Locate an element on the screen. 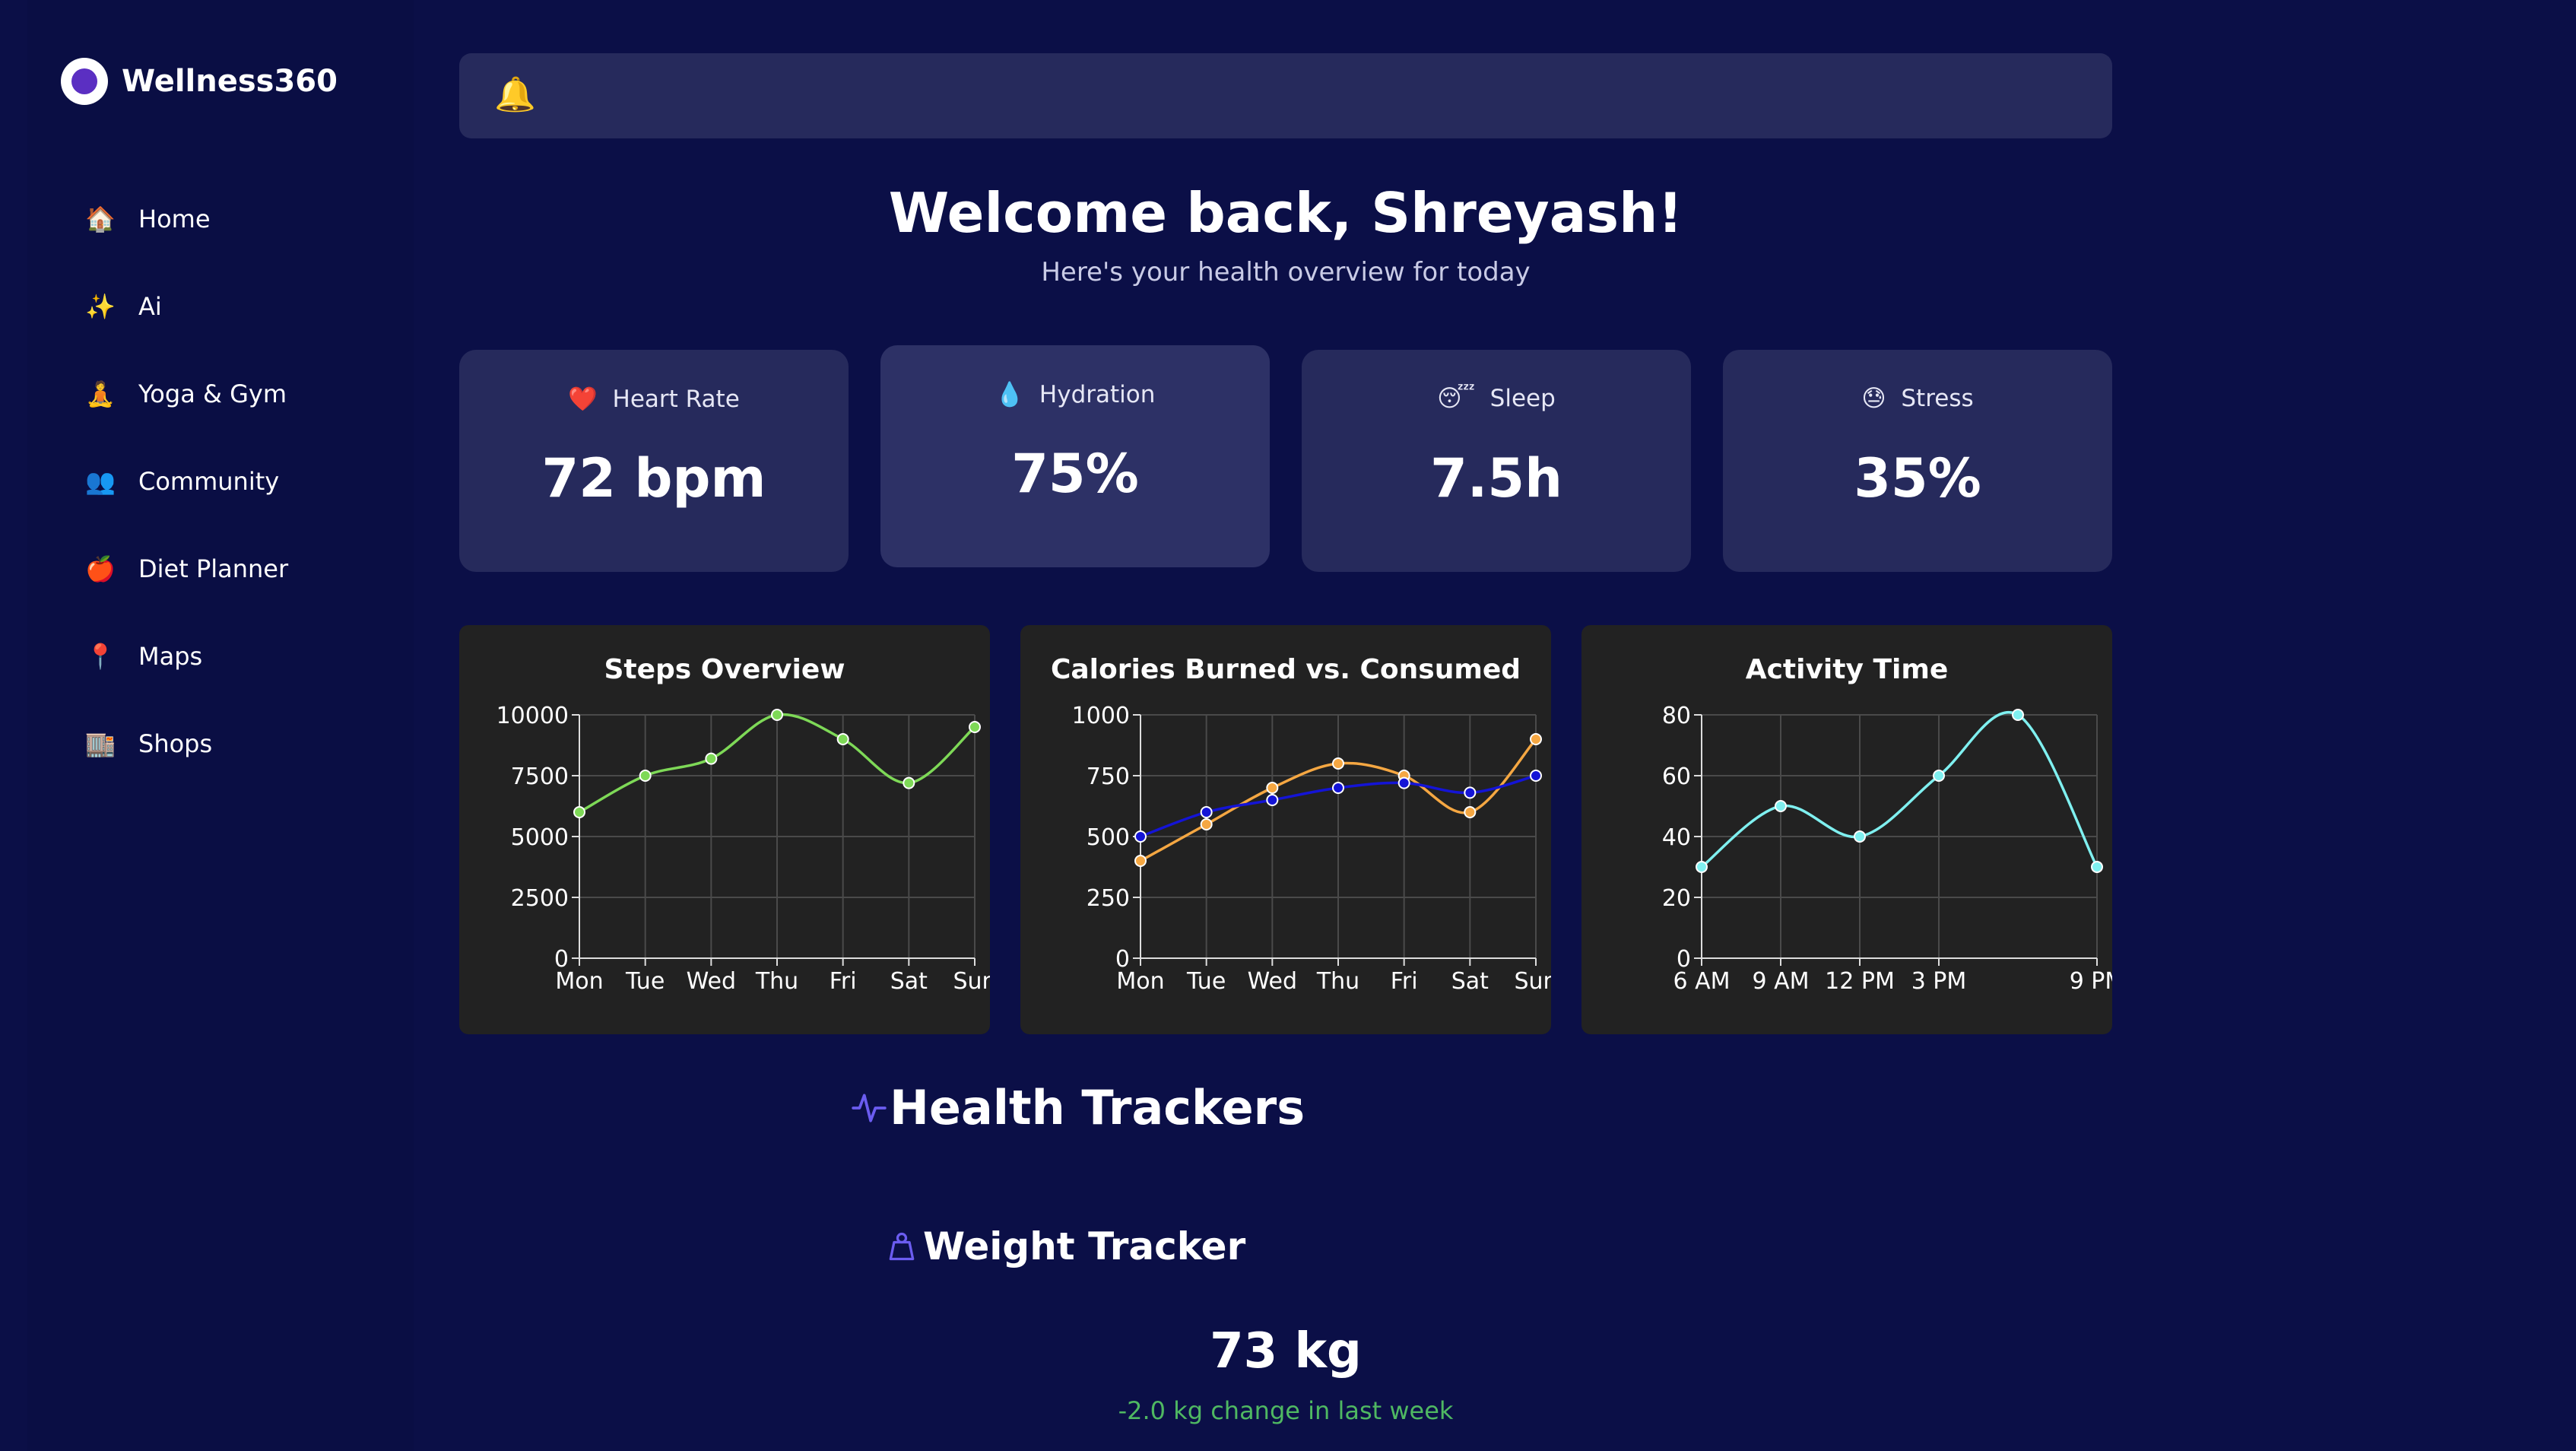  x-tick-label: 3 PM is located at coordinates (1939, 981).